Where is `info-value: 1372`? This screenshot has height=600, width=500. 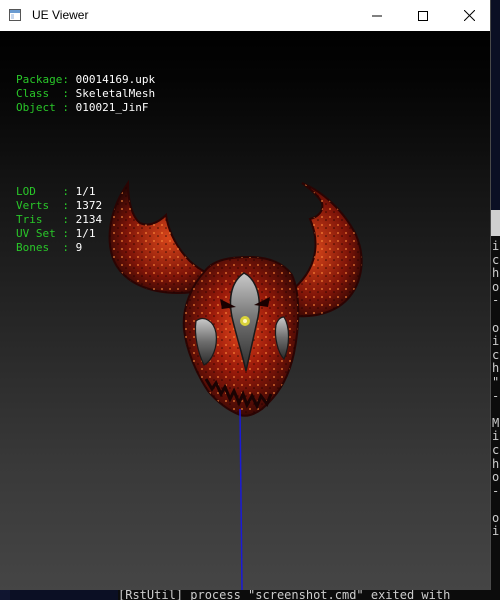 info-value: 1372 is located at coordinates (89, 205).